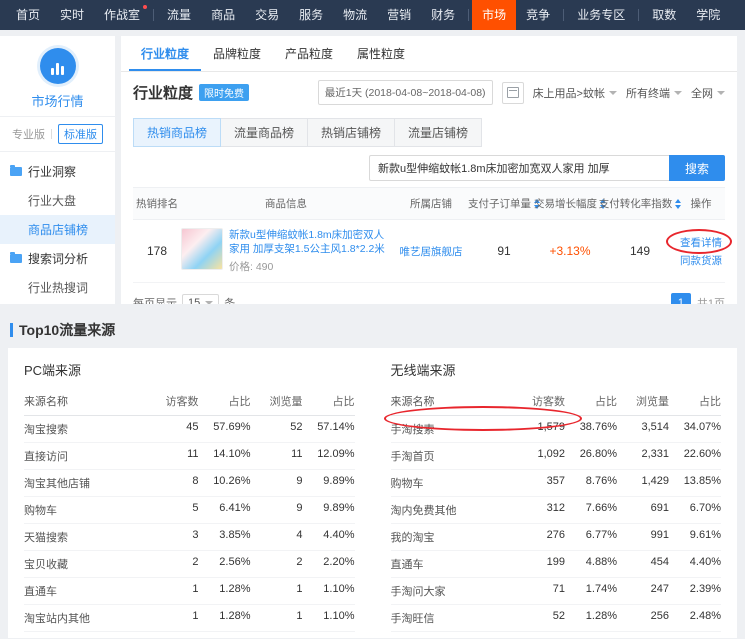  Describe the element at coordinates (570, 203) in the screenshot. I see `header-growth-sort: 交易增长幅度` at that location.